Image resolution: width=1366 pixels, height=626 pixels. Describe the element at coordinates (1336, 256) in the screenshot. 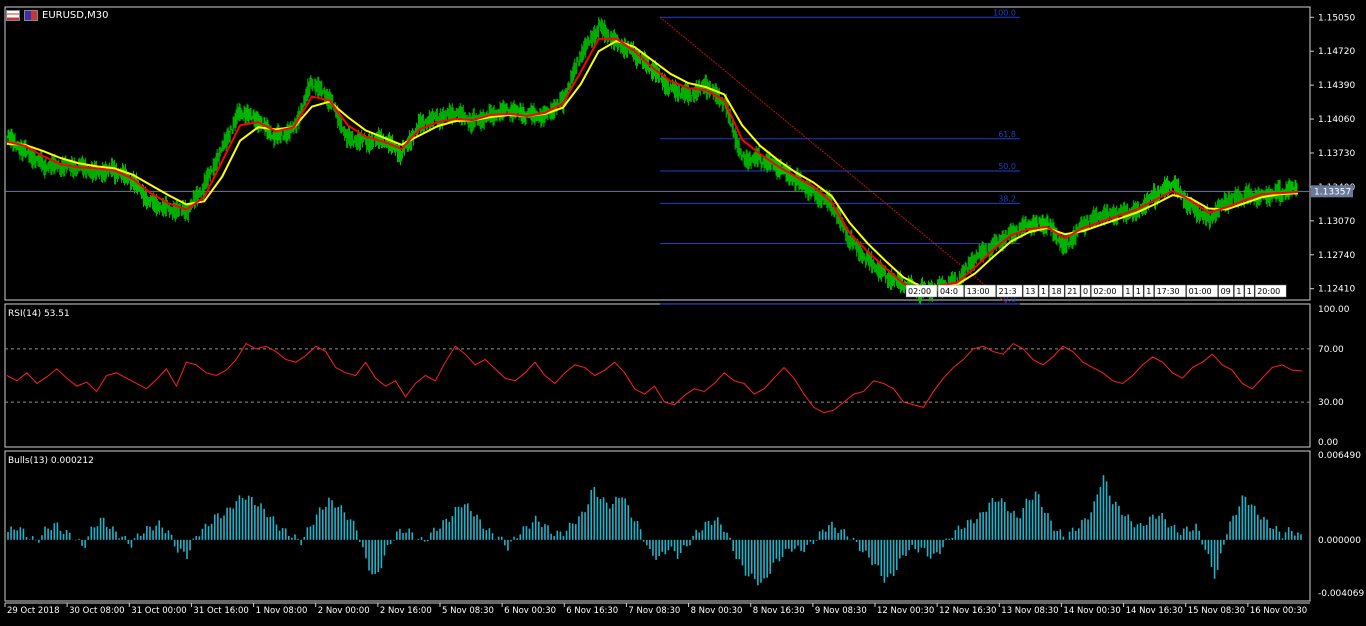

I see `price-axis-label: 1.12740` at that location.